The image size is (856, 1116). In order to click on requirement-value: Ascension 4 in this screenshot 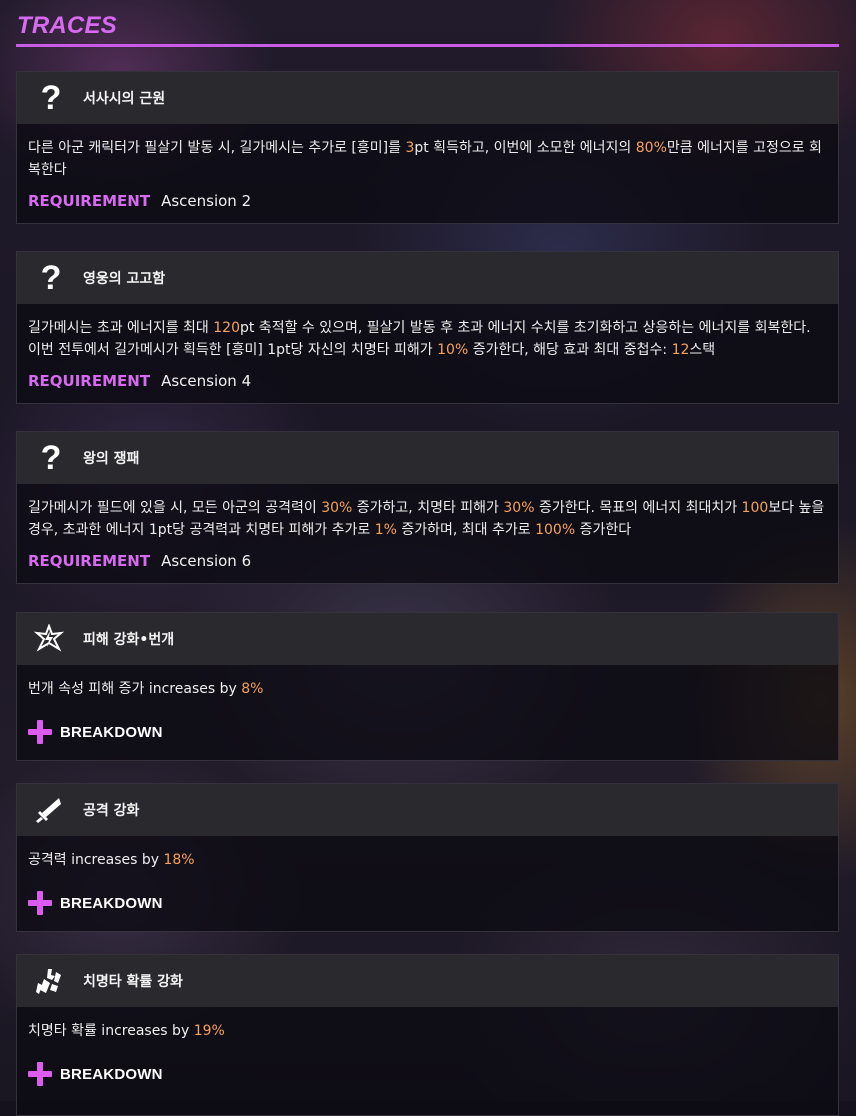, I will do `click(206, 381)`.